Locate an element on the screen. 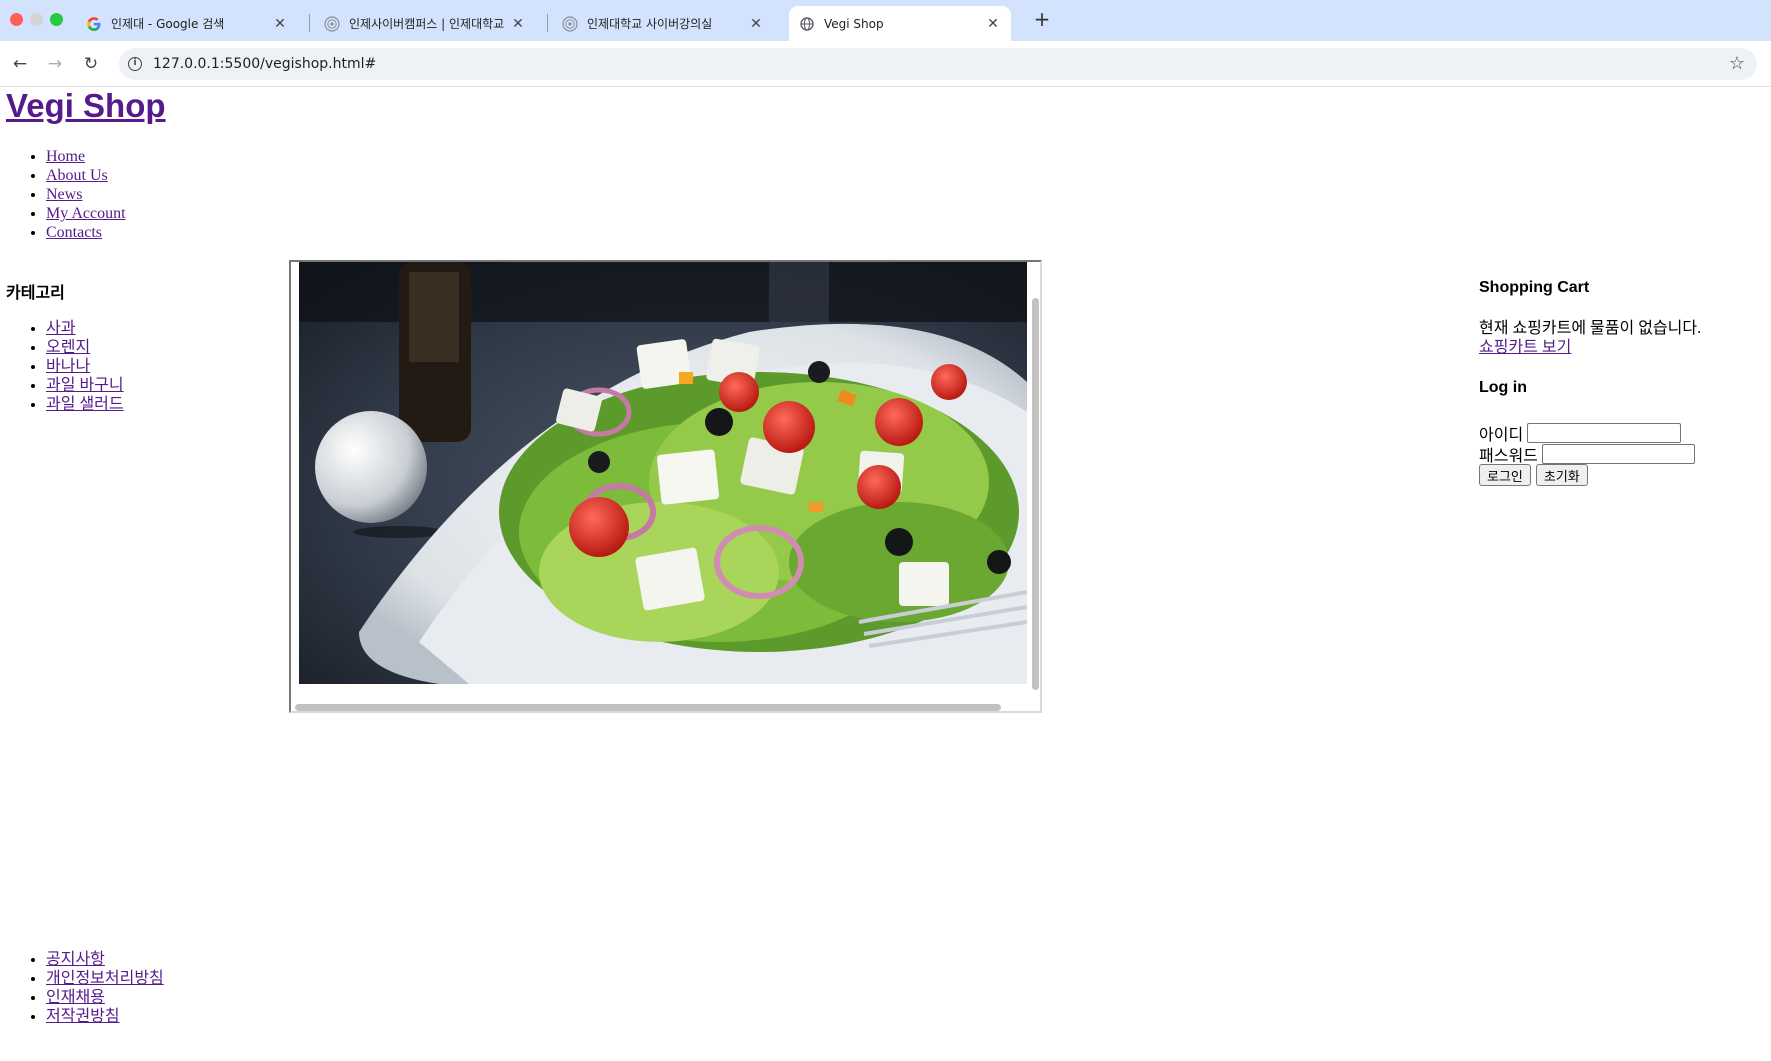 Image resolution: width=1771 pixels, height=1061 pixels. category-heading: 카테고리 is located at coordinates (35, 293).